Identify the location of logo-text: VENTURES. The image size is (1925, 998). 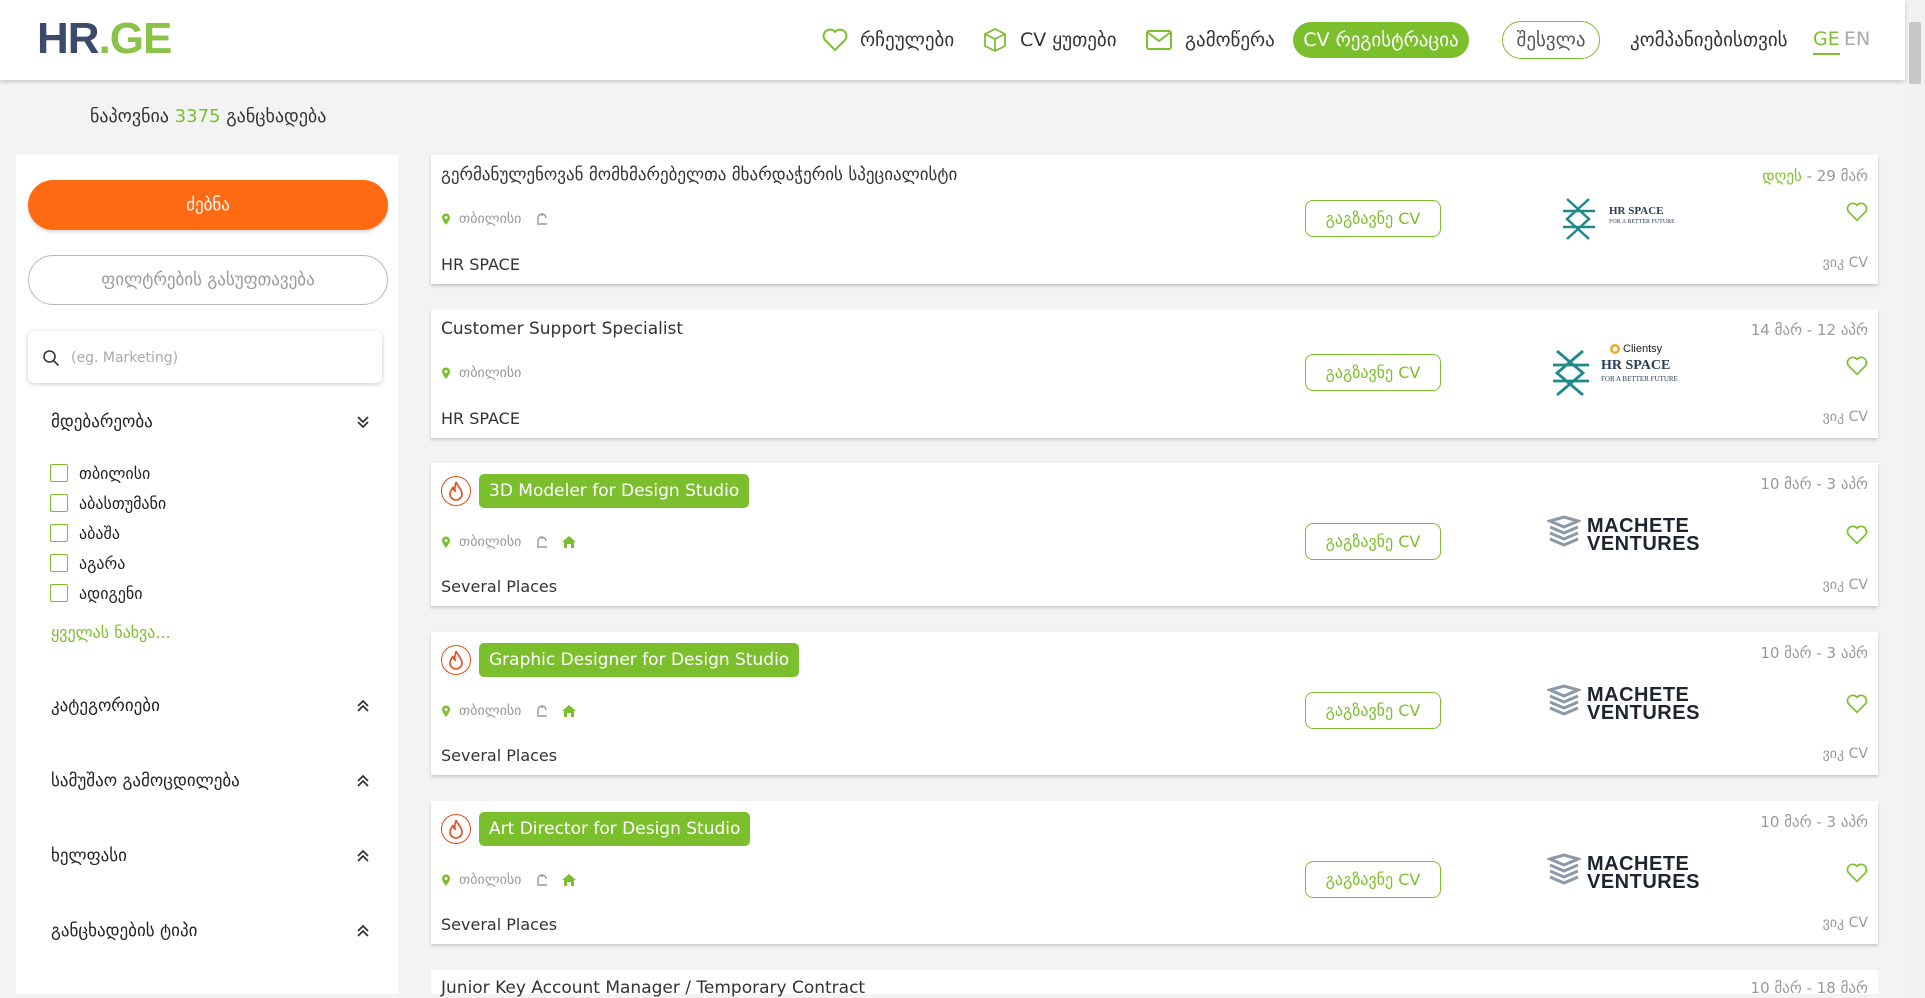
(1643, 882).